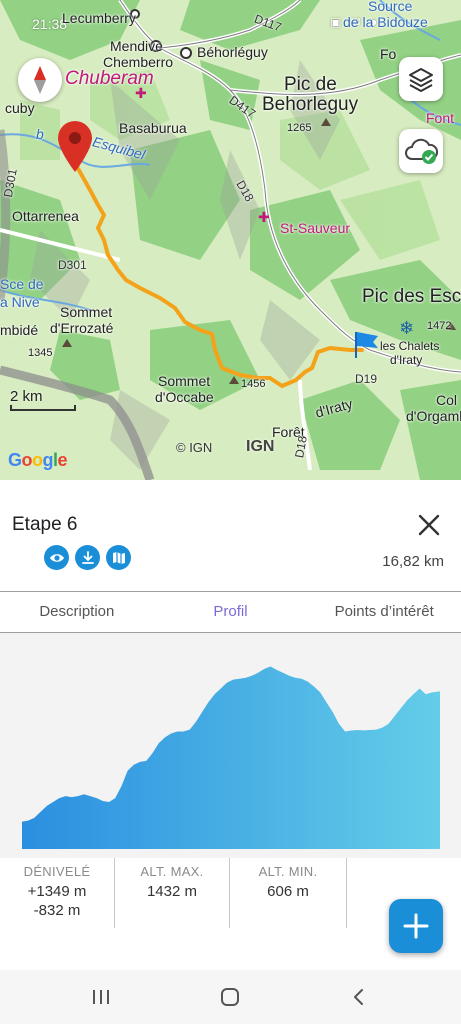  What do you see at coordinates (44, 399) in the screenshot?
I see `map-scale: 2 km` at bounding box center [44, 399].